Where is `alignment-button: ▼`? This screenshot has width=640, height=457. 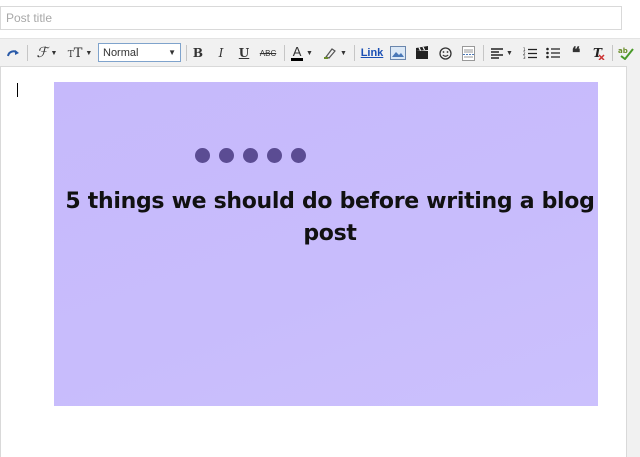
alignment-button: ▼ is located at coordinates (502, 53).